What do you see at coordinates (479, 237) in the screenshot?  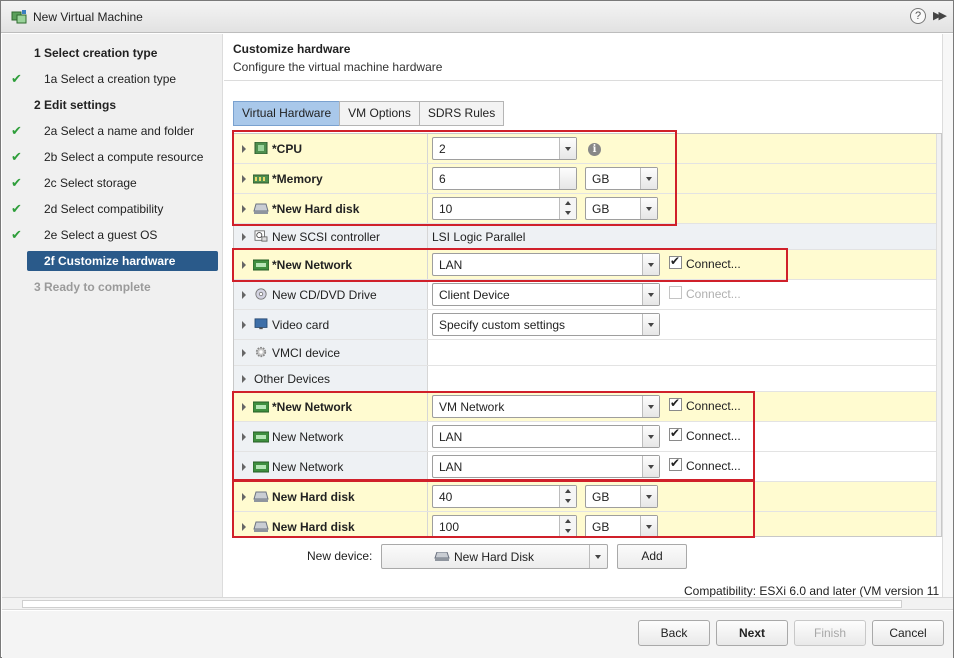 I see `scsi-controller-value: LSI Logic Parallel` at bounding box center [479, 237].